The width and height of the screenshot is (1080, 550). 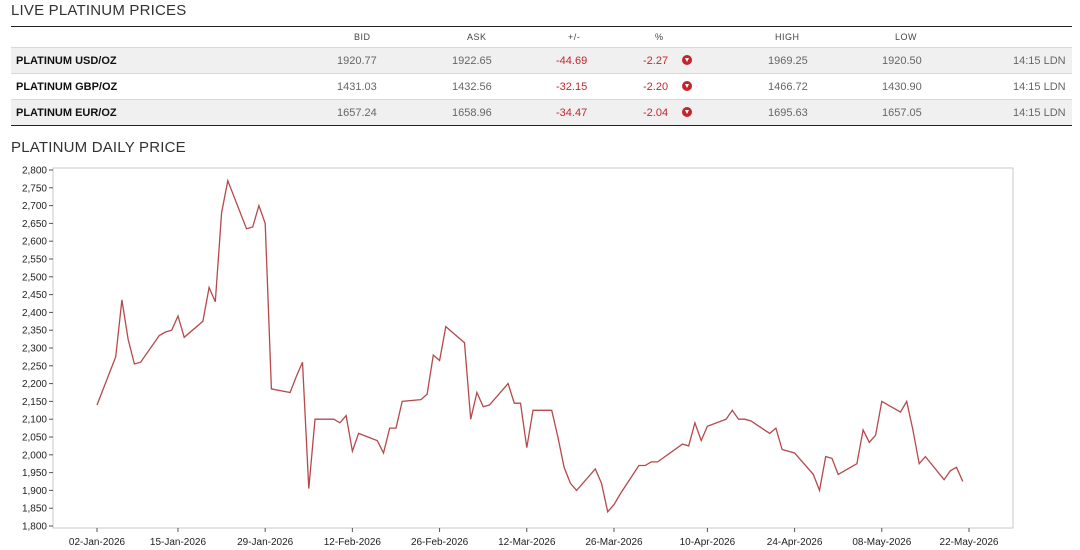 What do you see at coordinates (788, 87) in the screenshot?
I see `high-value: 1466.72` at bounding box center [788, 87].